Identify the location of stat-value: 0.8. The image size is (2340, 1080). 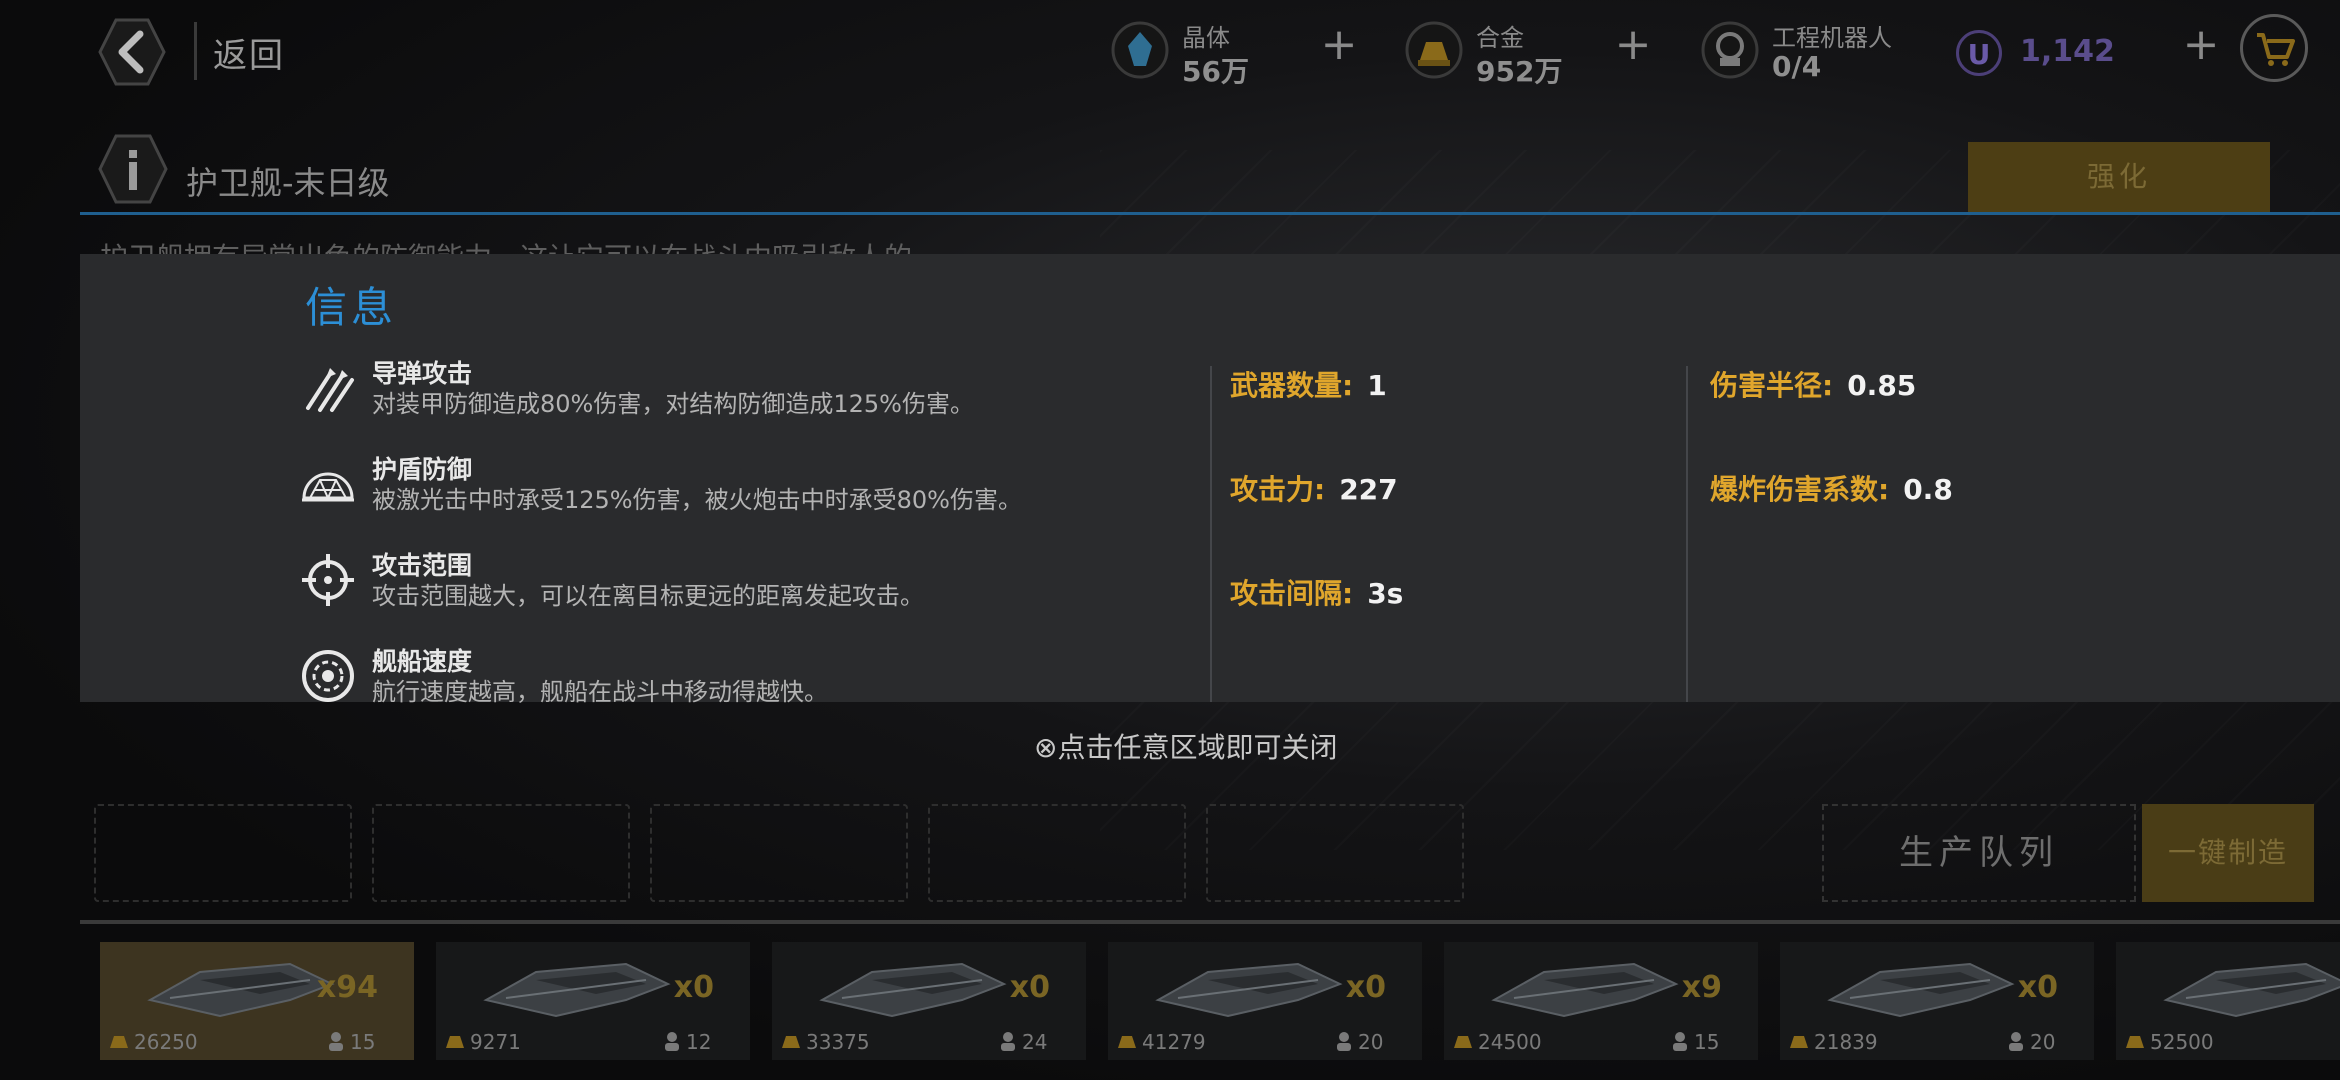
(1928, 489).